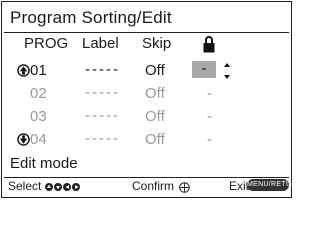 The image size is (320, 240). Describe the element at coordinates (23, 70) in the screenshot. I see `up-arrow-circle-icon` at that location.